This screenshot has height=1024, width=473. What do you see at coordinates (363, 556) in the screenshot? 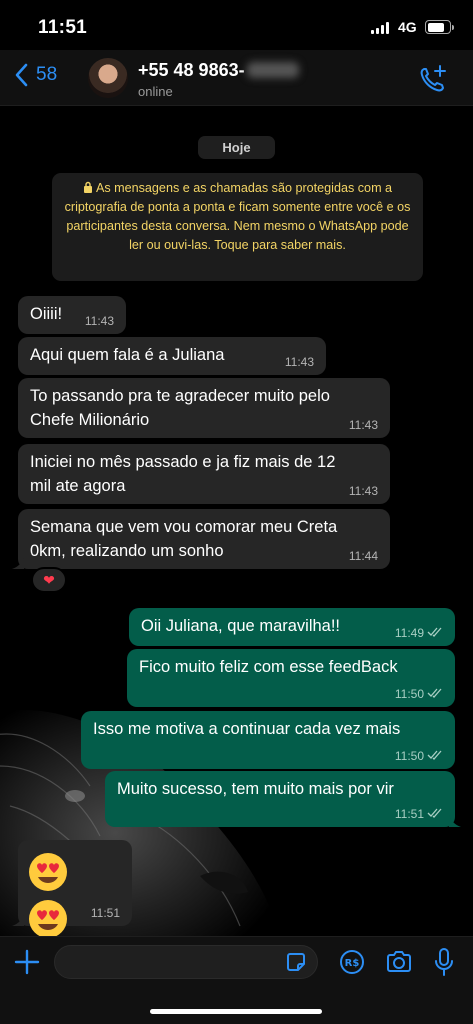
I see `message-time: 11:44` at bounding box center [363, 556].